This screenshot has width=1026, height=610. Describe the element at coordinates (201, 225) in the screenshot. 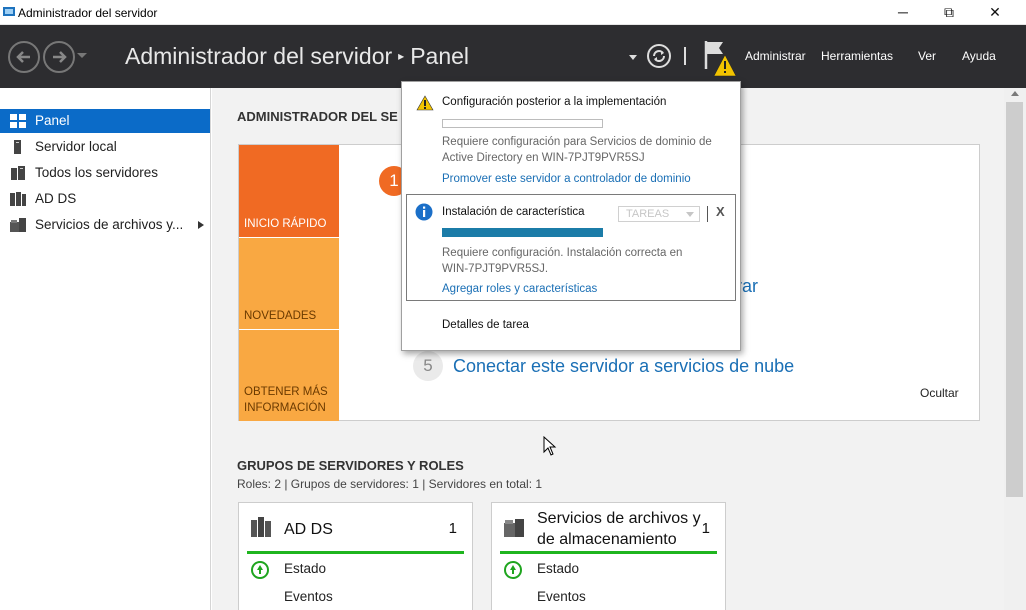

I see `expand-arrow-icon` at that location.